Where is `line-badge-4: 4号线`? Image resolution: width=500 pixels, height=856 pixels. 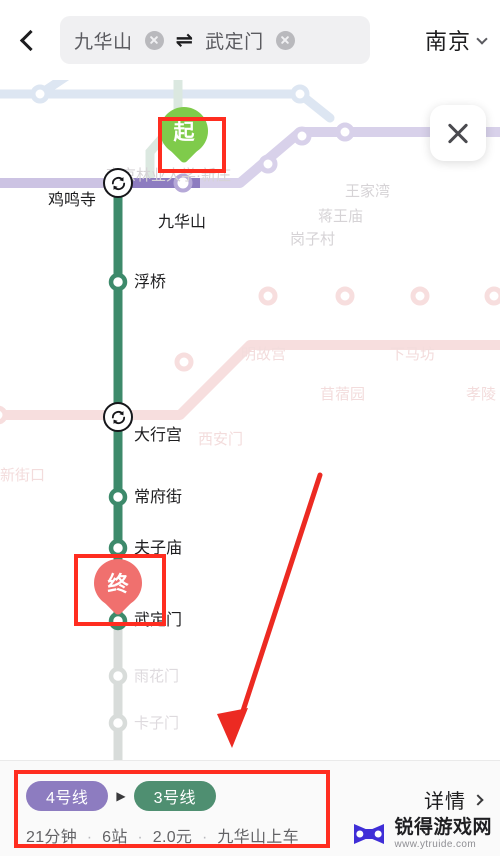
line-badge-4: 4号线 is located at coordinates (67, 796).